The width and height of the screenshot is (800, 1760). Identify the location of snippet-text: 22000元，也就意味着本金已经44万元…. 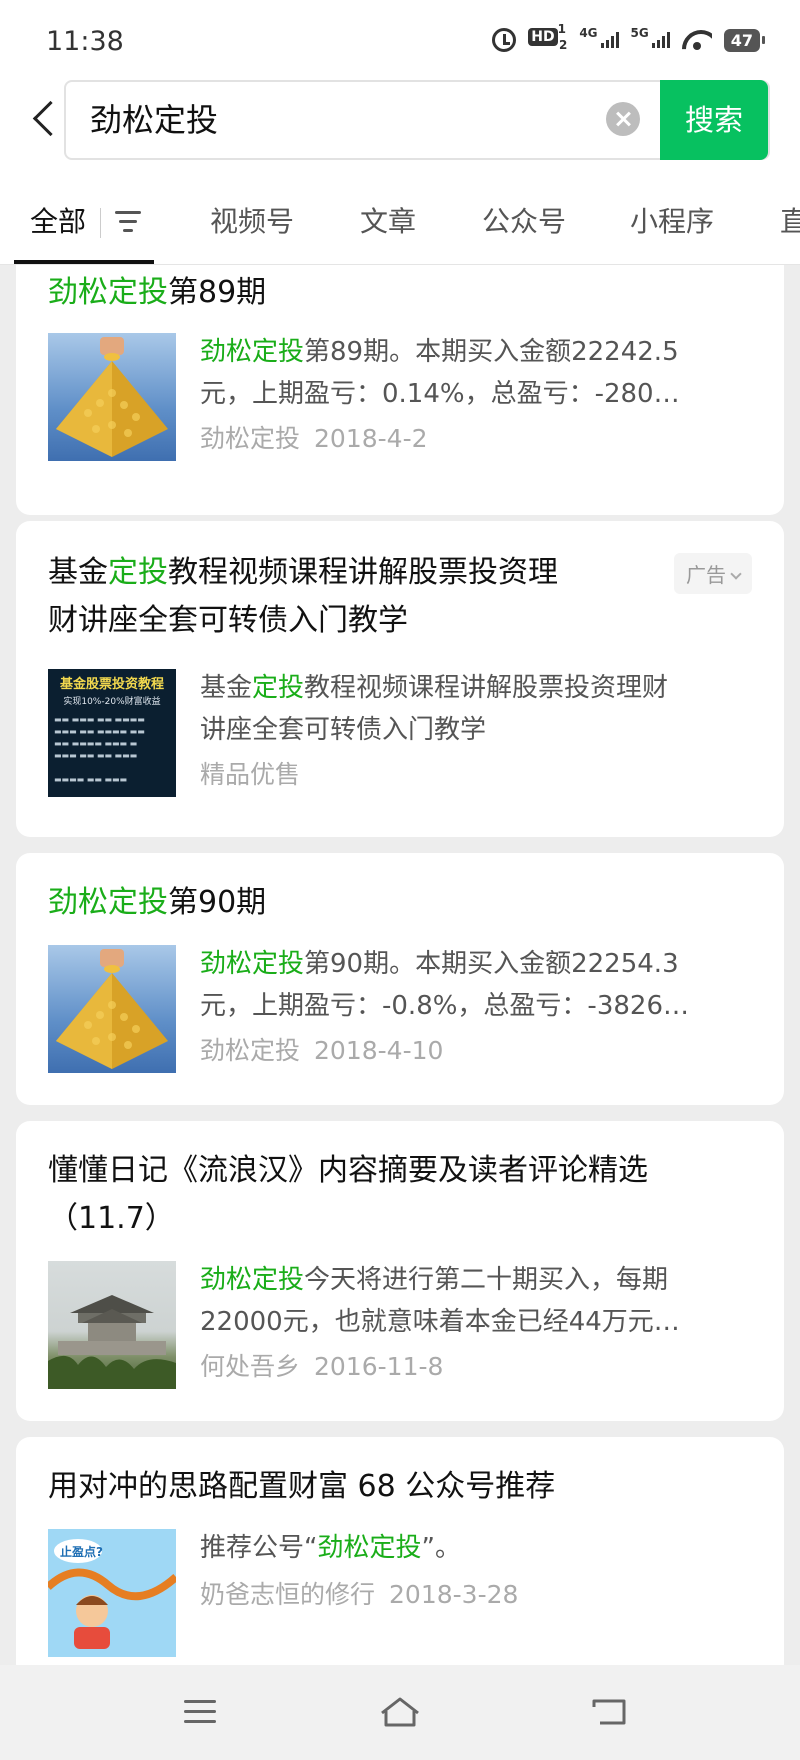
(440, 1322).